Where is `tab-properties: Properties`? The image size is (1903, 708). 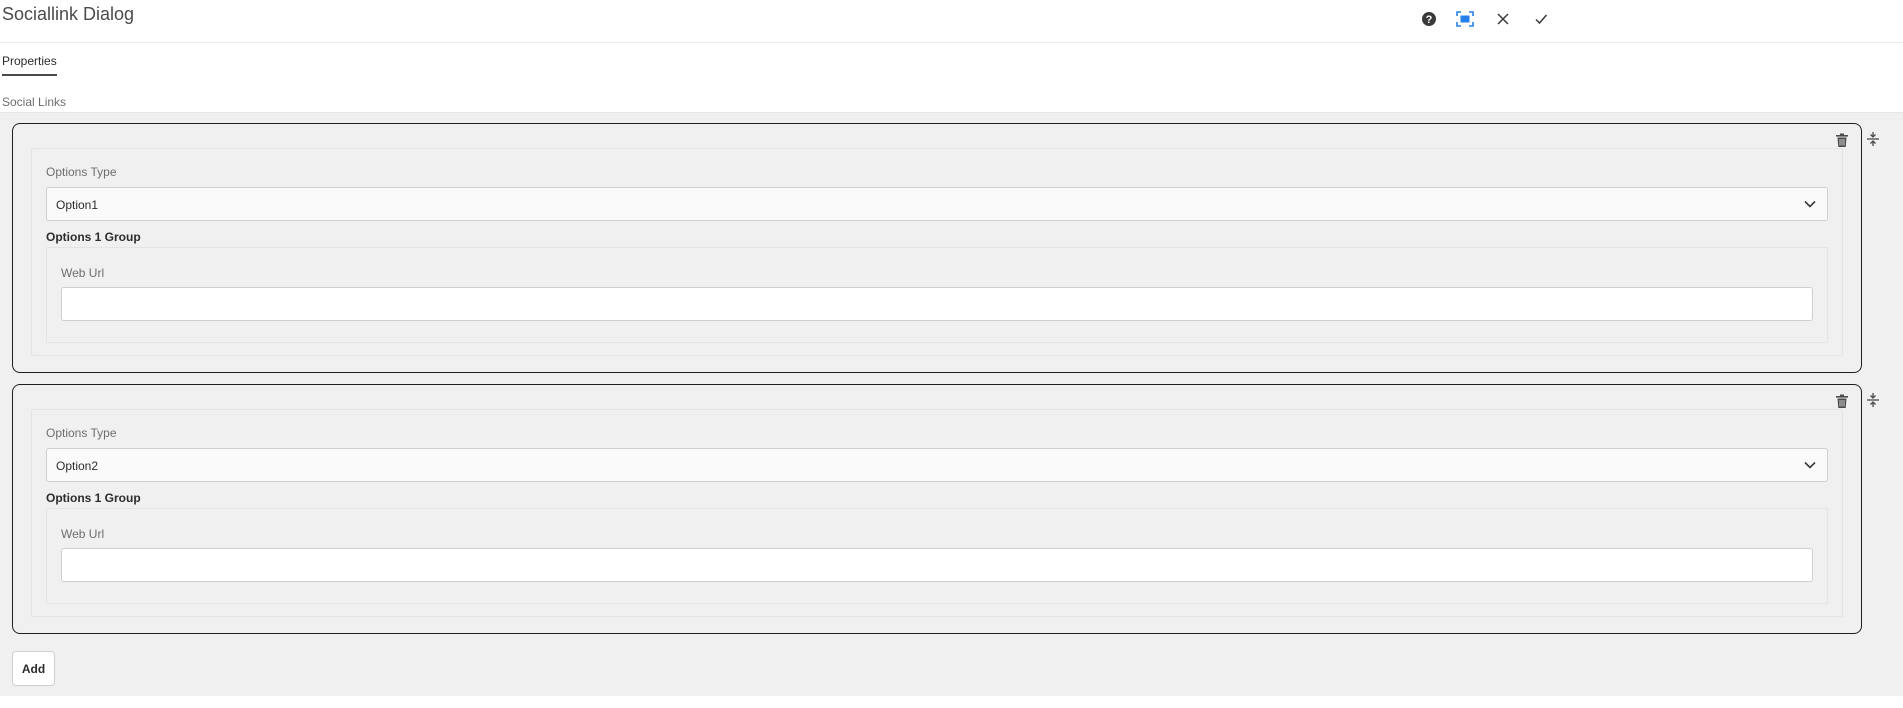
tab-properties: Properties is located at coordinates (29, 65).